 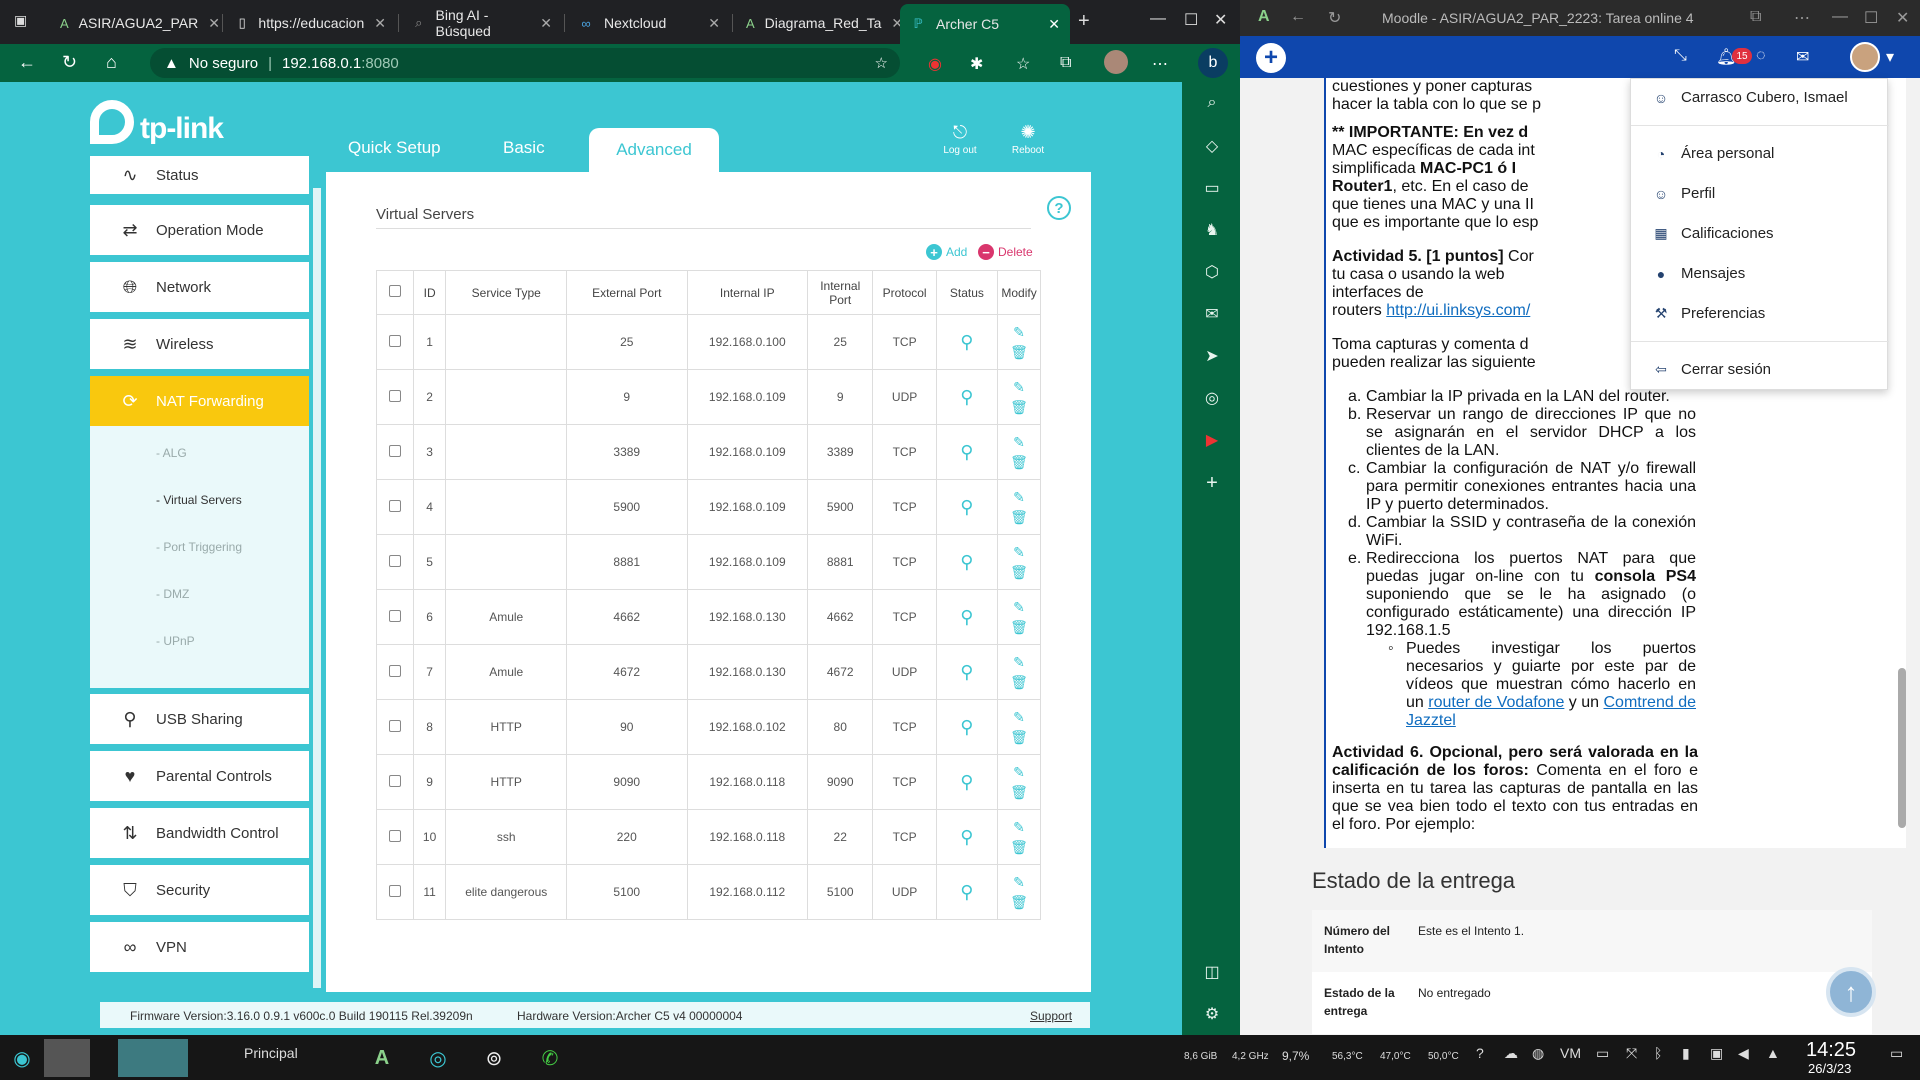 What do you see at coordinates (1212, 230) in the screenshot?
I see `games-icon: ♞` at bounding box center [1212, 230].